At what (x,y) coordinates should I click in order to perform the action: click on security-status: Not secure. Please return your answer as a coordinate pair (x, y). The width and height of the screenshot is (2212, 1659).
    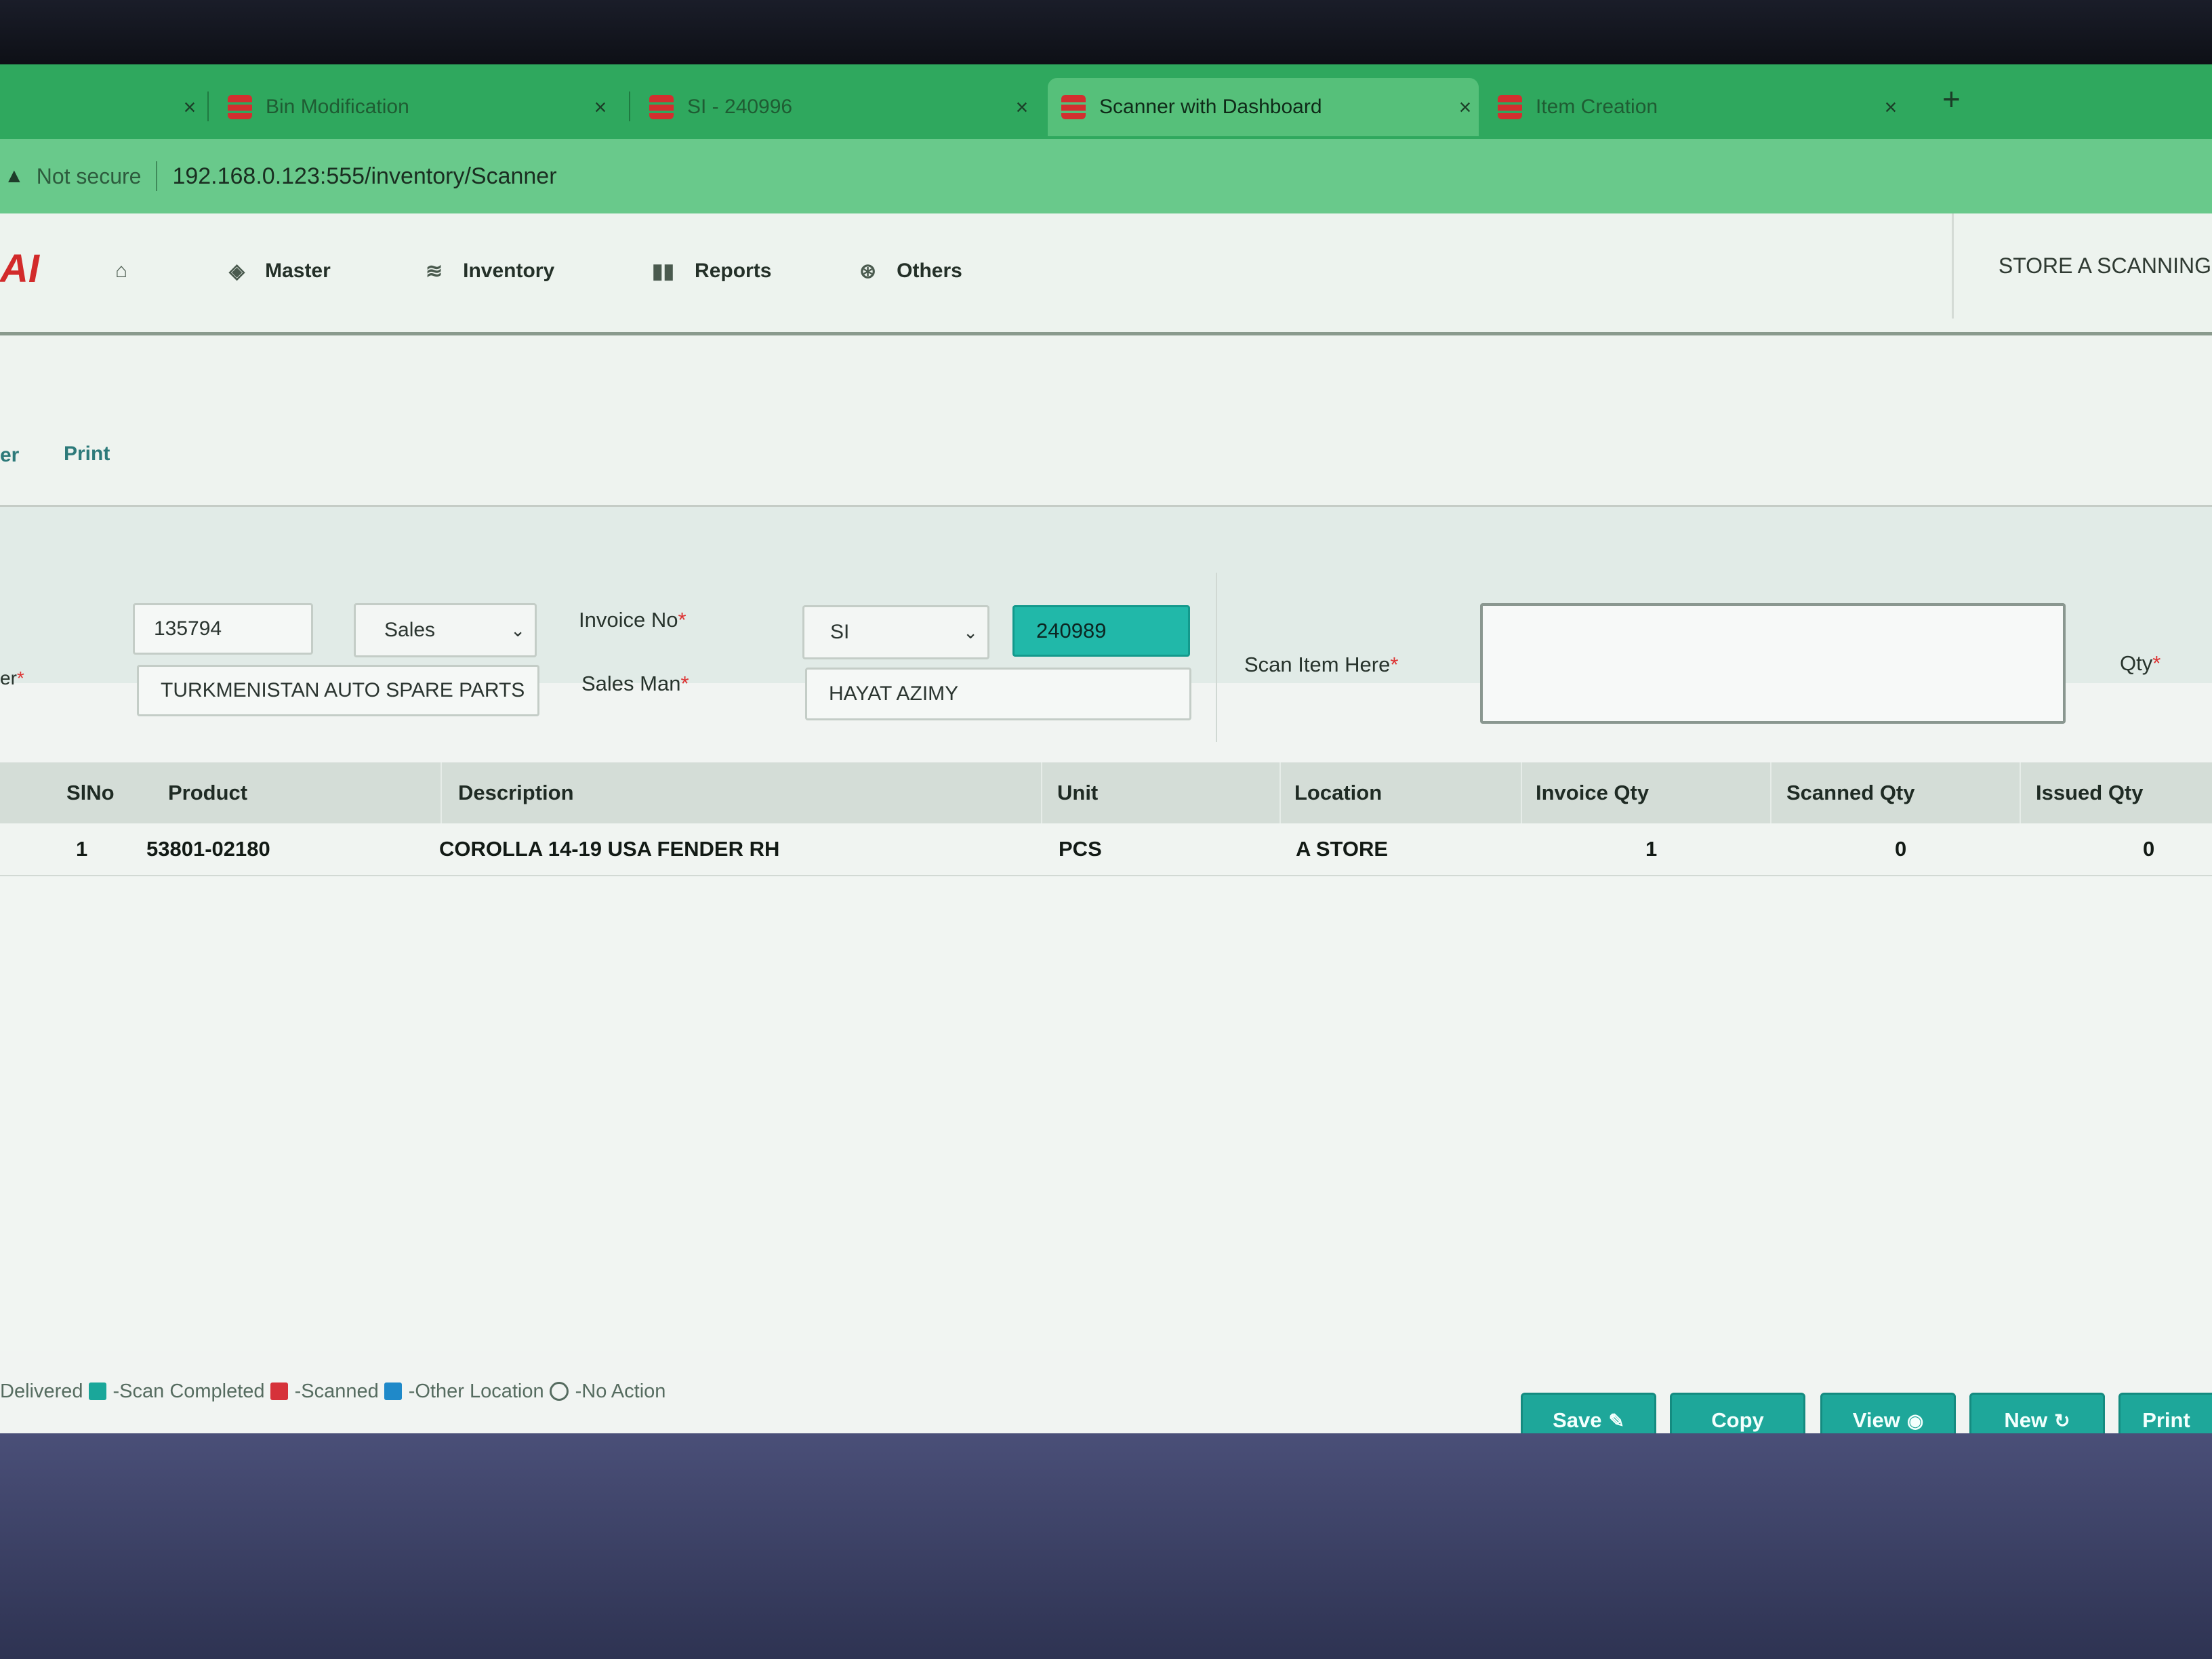
    Looking at the image, I should click on (89, 176).